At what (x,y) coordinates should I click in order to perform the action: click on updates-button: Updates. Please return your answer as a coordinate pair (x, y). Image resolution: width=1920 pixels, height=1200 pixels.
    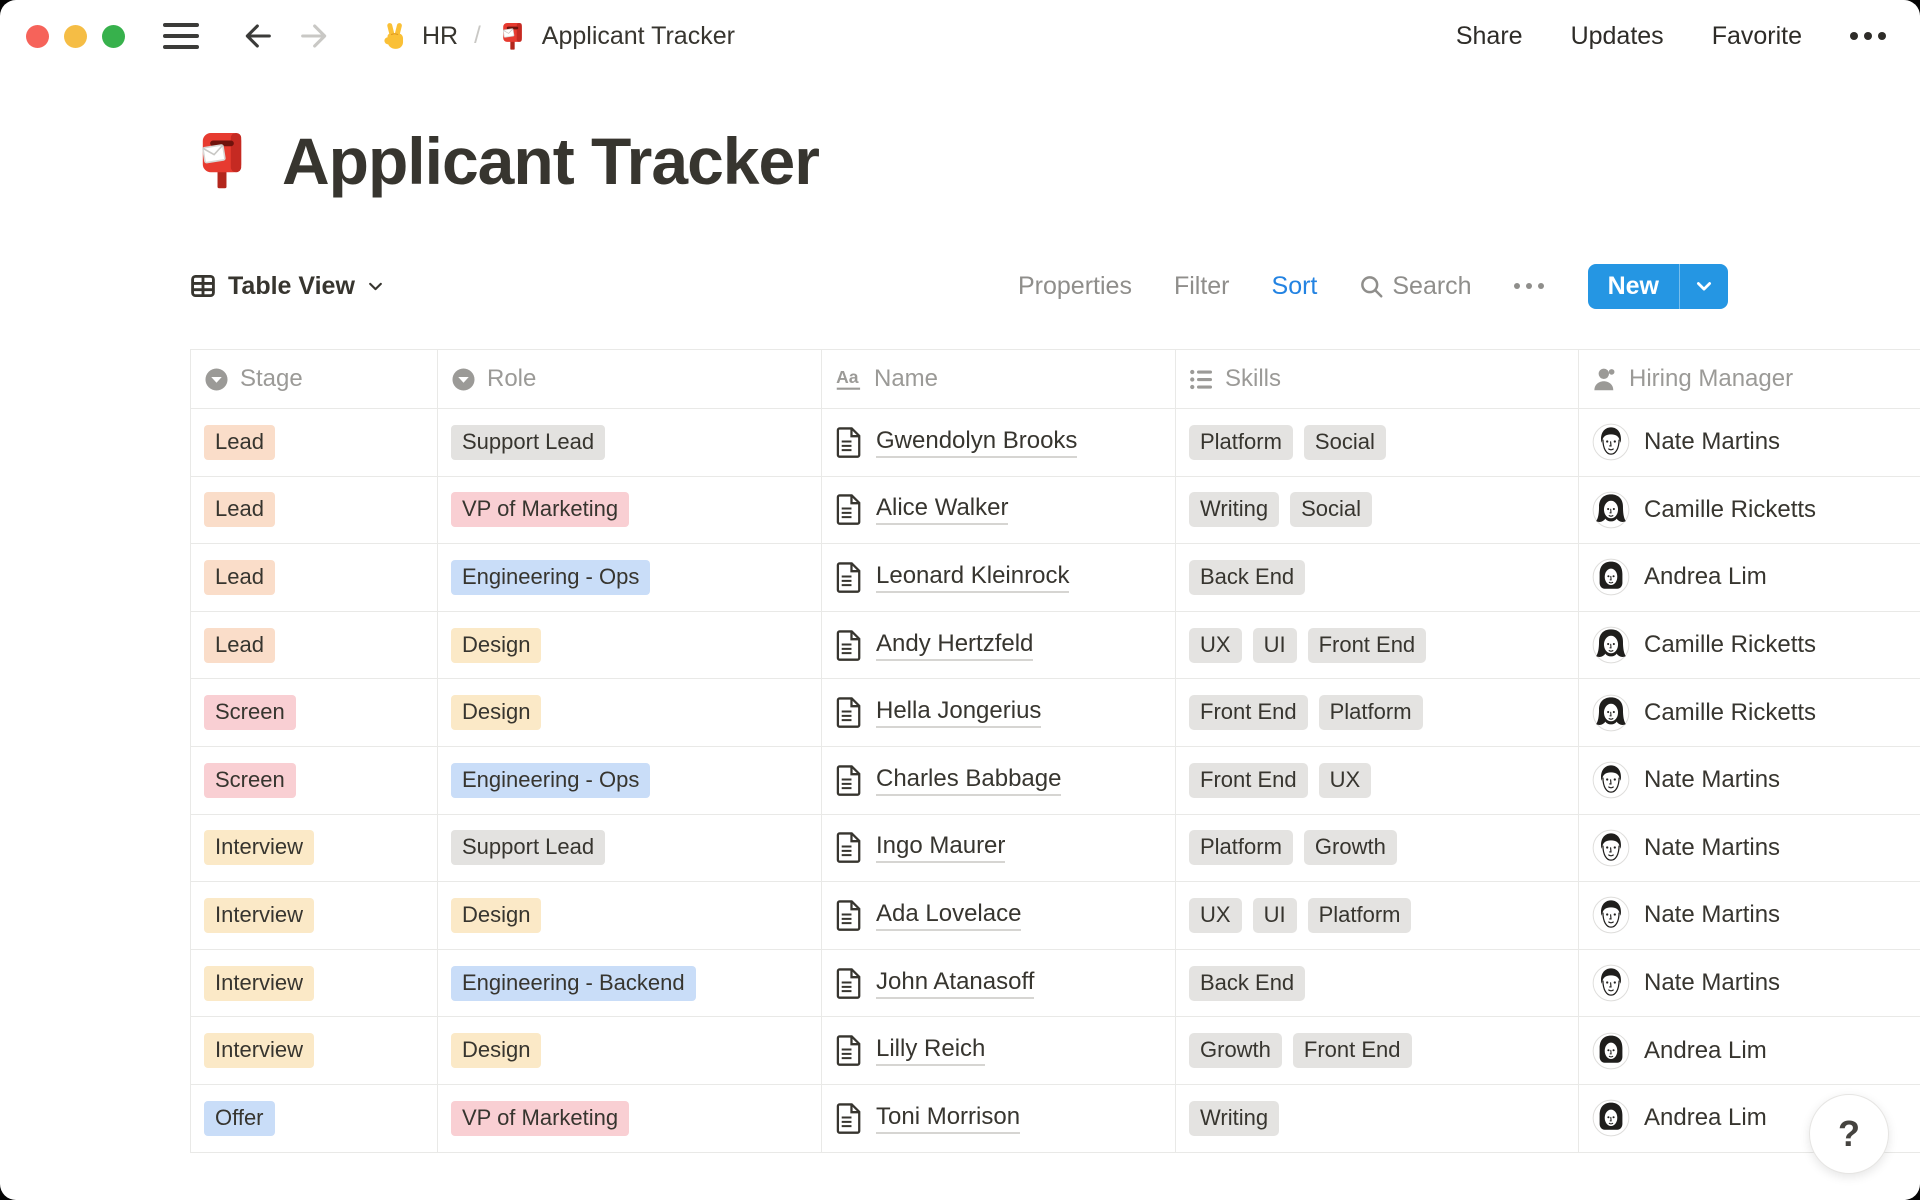
    Looking at the image, I should click on (1617, 36).